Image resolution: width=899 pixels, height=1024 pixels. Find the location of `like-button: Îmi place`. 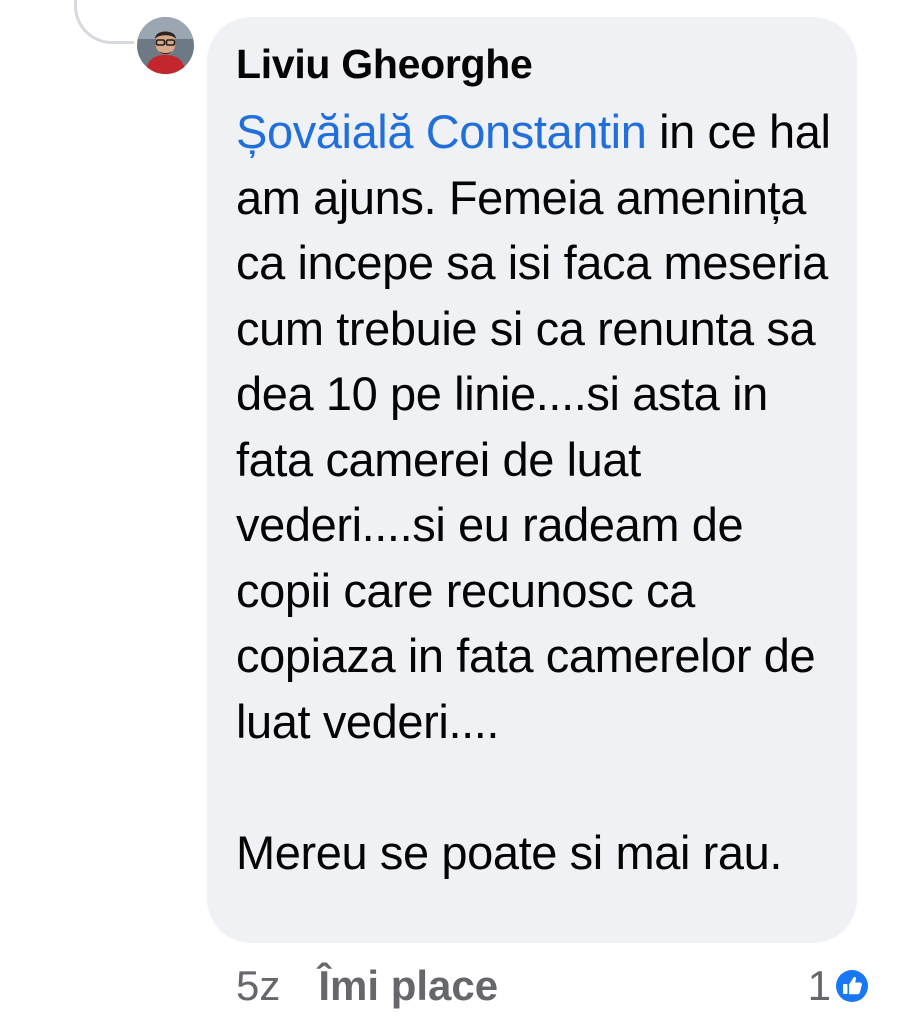

like-button: Îmi place is located at coordinates (408, 986).